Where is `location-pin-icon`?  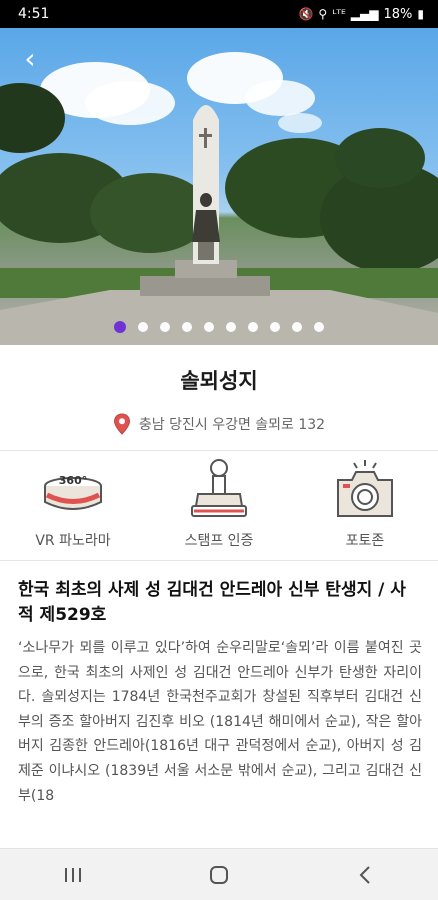 location-pin-icon is located at coordinates (121, 424).